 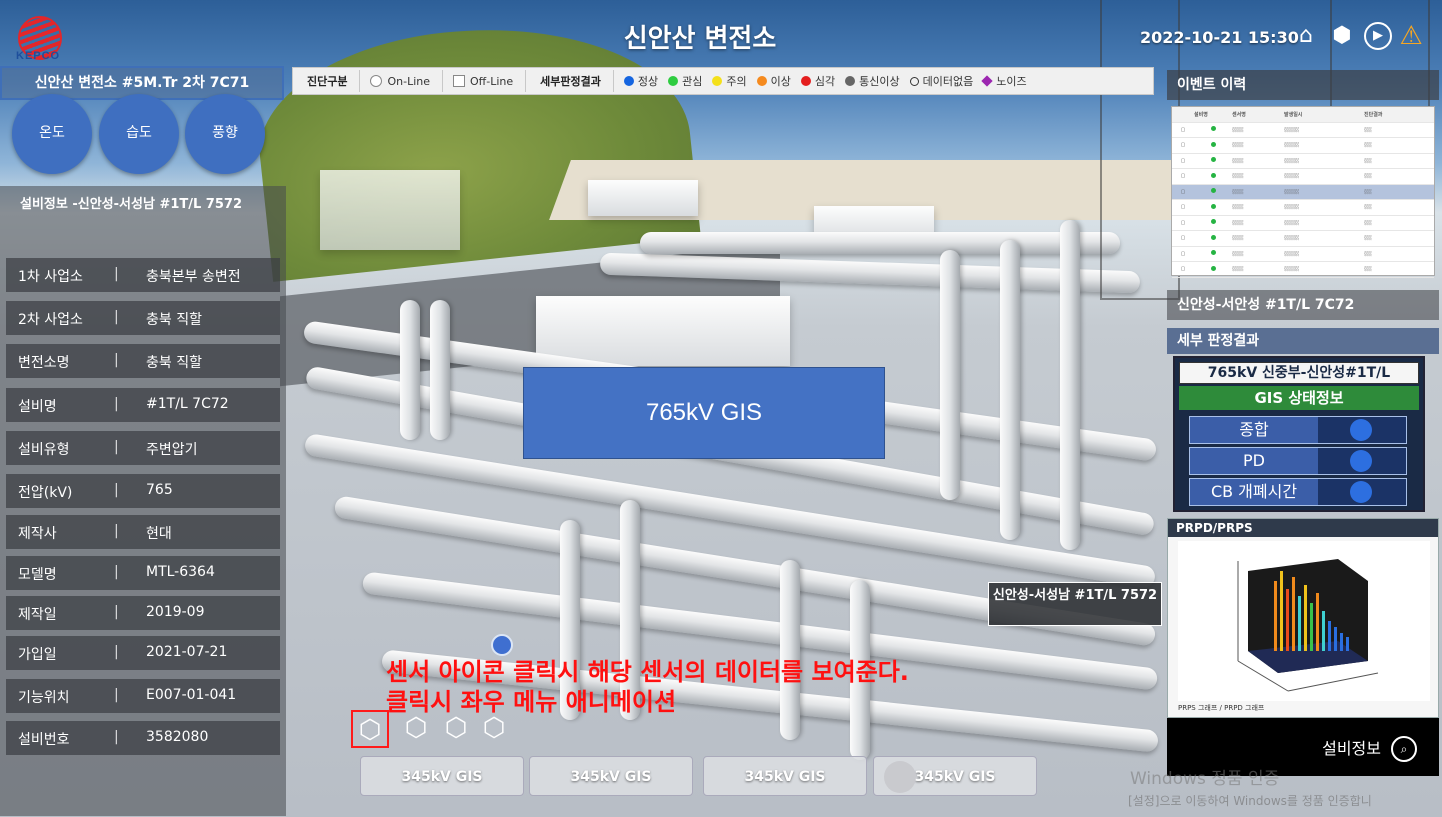 I want to click on info-key: 설비번호, so click(x=44, y=740).